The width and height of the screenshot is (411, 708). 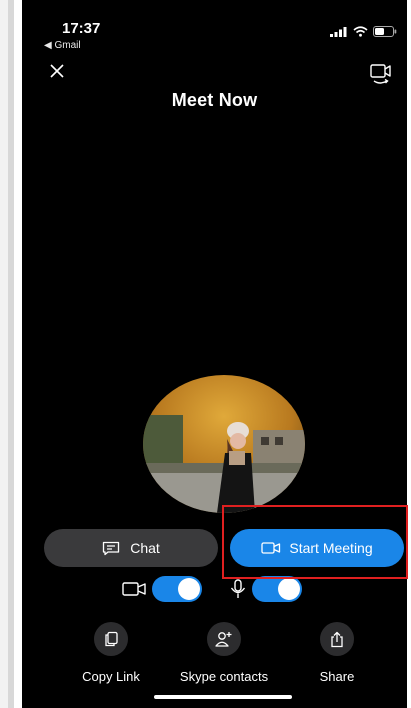 What do you see at coordinates (337, 676) in the screenshot?
I see `share-label: Share` at bounding box center [337, 676].